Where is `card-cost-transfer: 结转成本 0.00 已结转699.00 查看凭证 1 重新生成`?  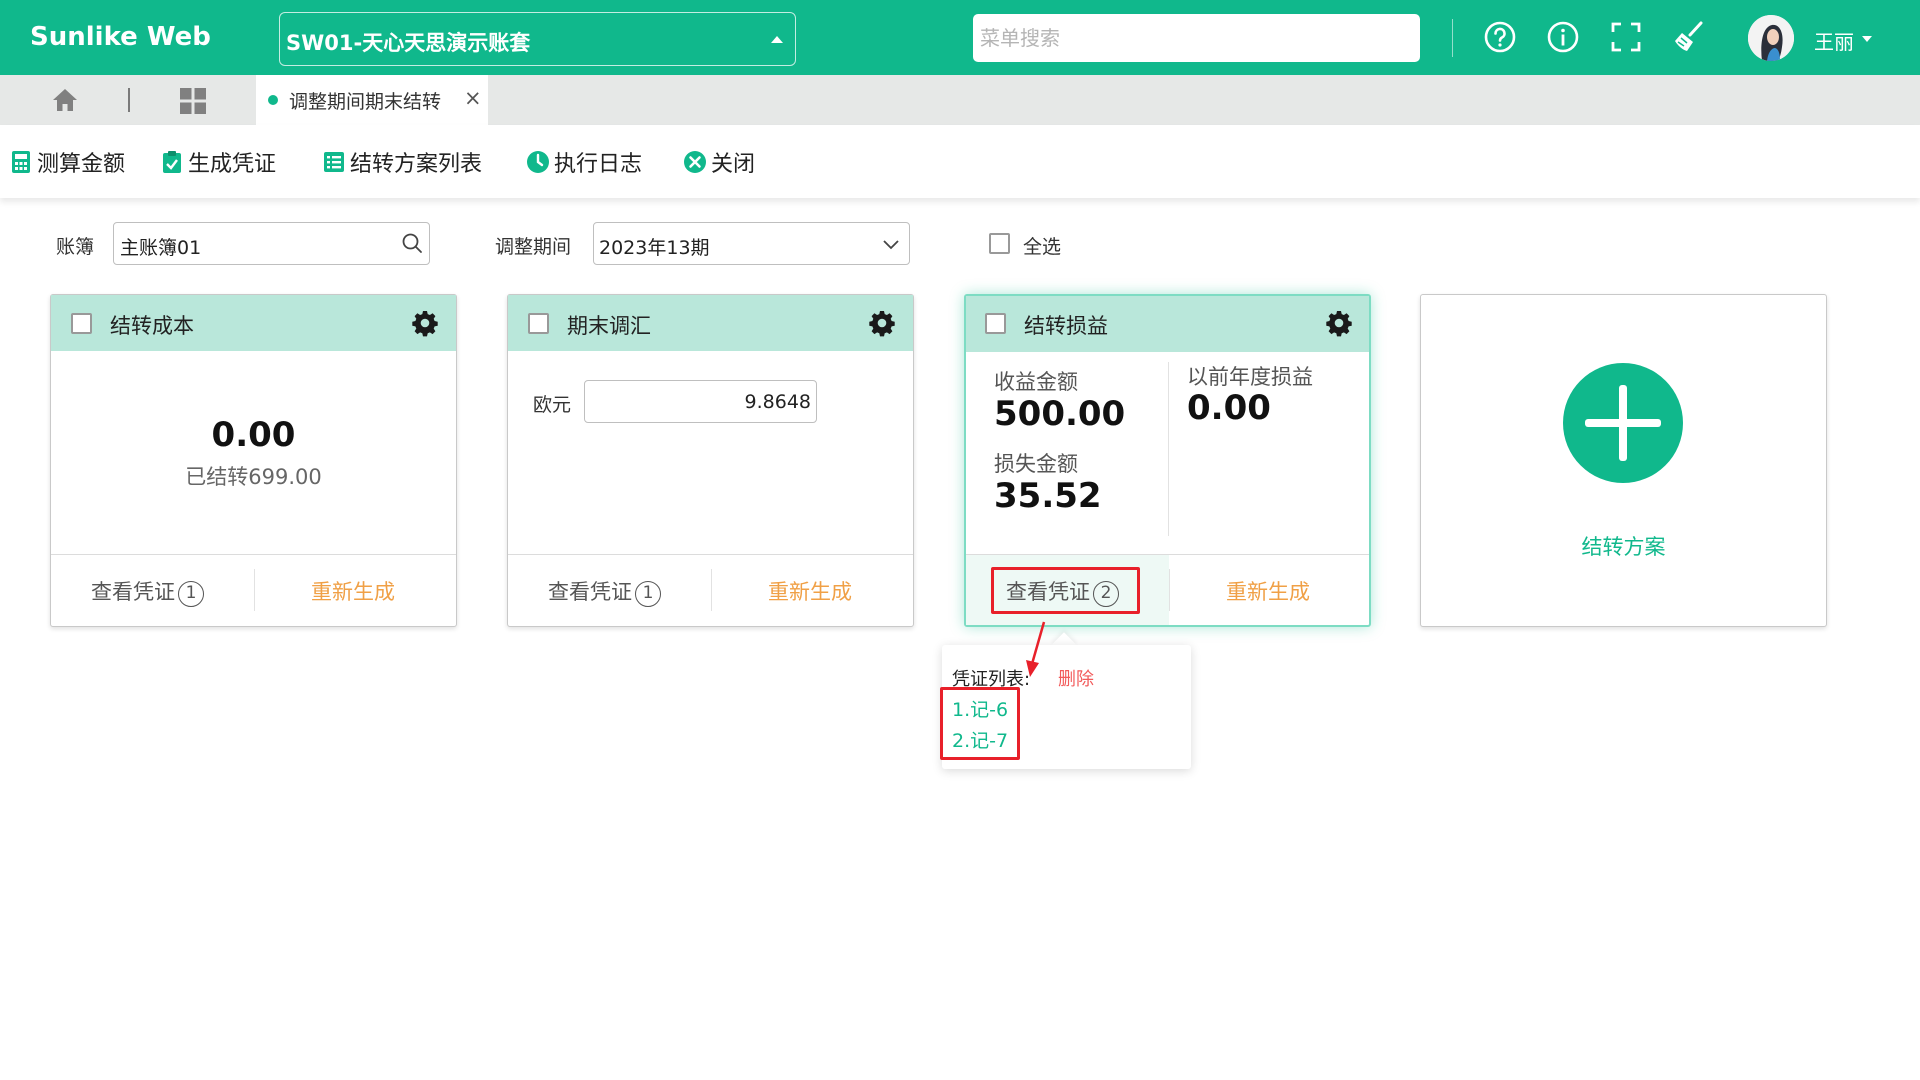
card-cost-transfer: 结转成本 0.00 已结转699.00 查看凭证 1 重新生成 is located at coordinates (253, 460).